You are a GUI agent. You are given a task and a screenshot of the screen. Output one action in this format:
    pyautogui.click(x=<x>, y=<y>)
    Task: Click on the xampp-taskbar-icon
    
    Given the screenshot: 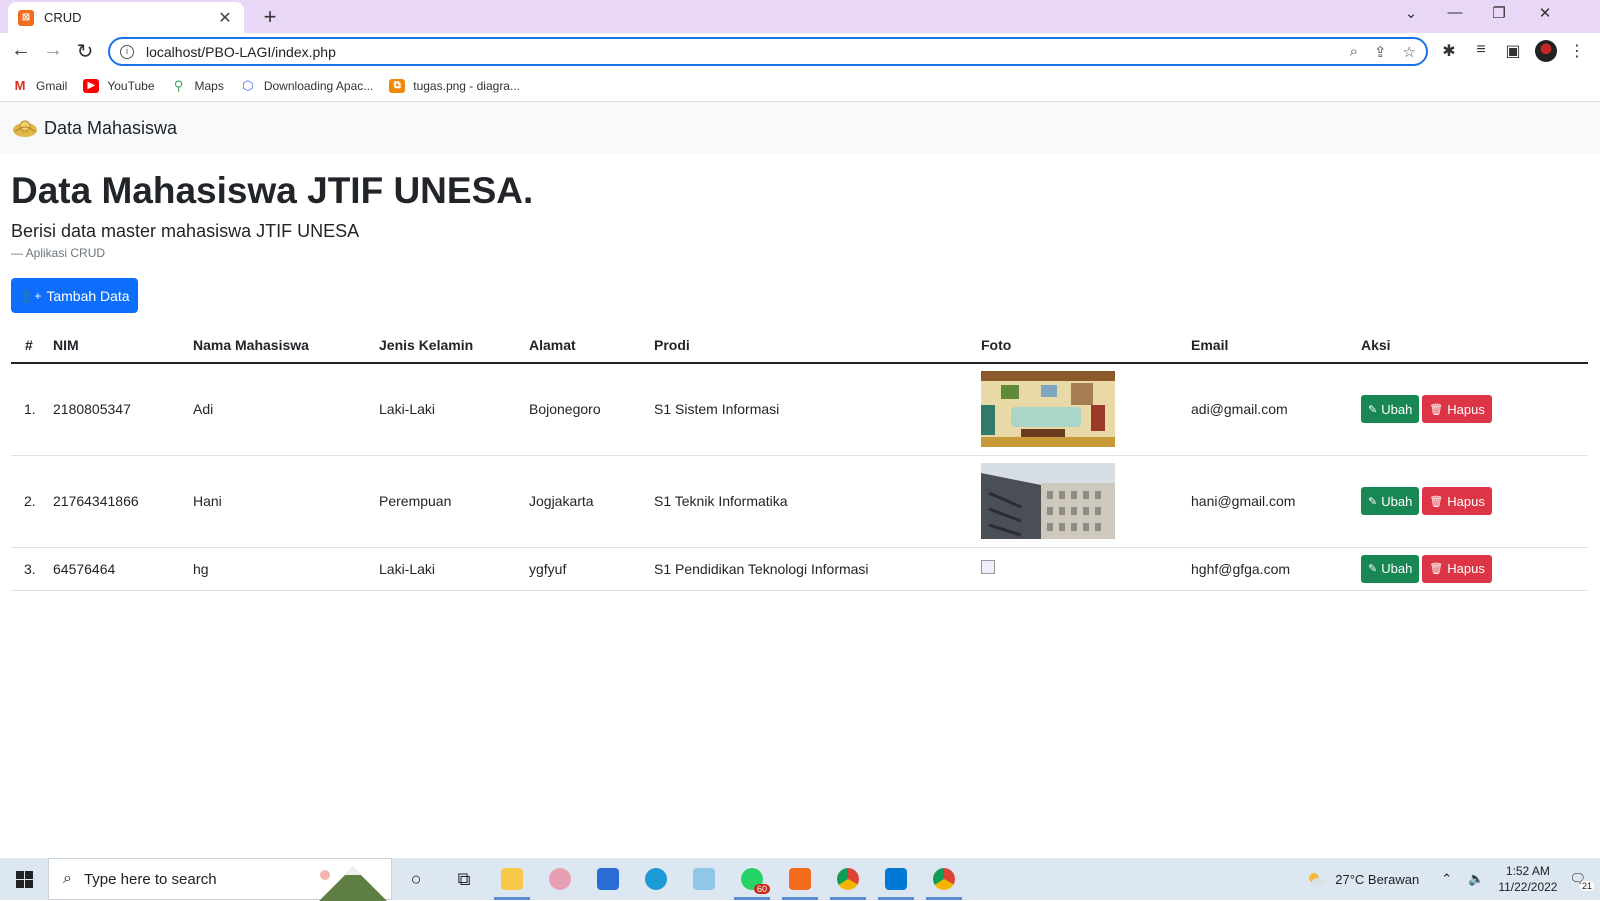 What is the action you would take?
    pyautogui.click(x=800, y=879)
    